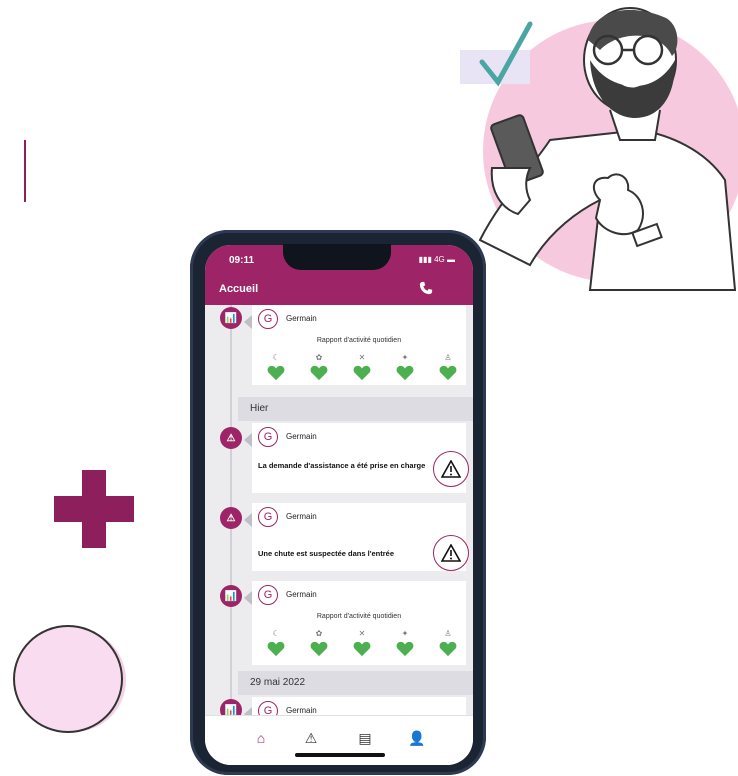 This screenshot has height=776, width=738. Describe the element at coordinates (25, 171) in the screenshot. I see `accent-line` at that location.